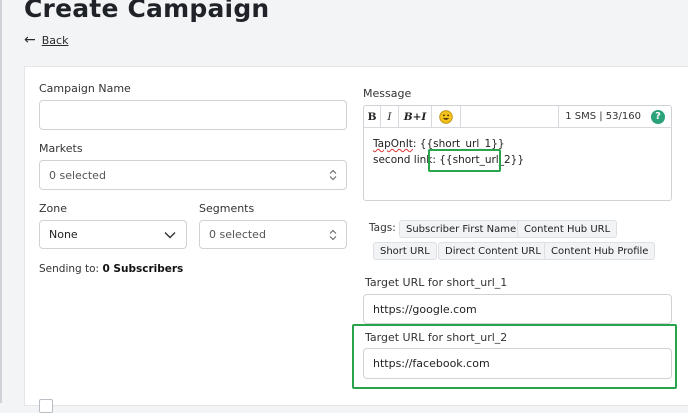 The width and height of the screenshot is (688, 413). I want to click on tags-label: Tags:, so click(382, 228).